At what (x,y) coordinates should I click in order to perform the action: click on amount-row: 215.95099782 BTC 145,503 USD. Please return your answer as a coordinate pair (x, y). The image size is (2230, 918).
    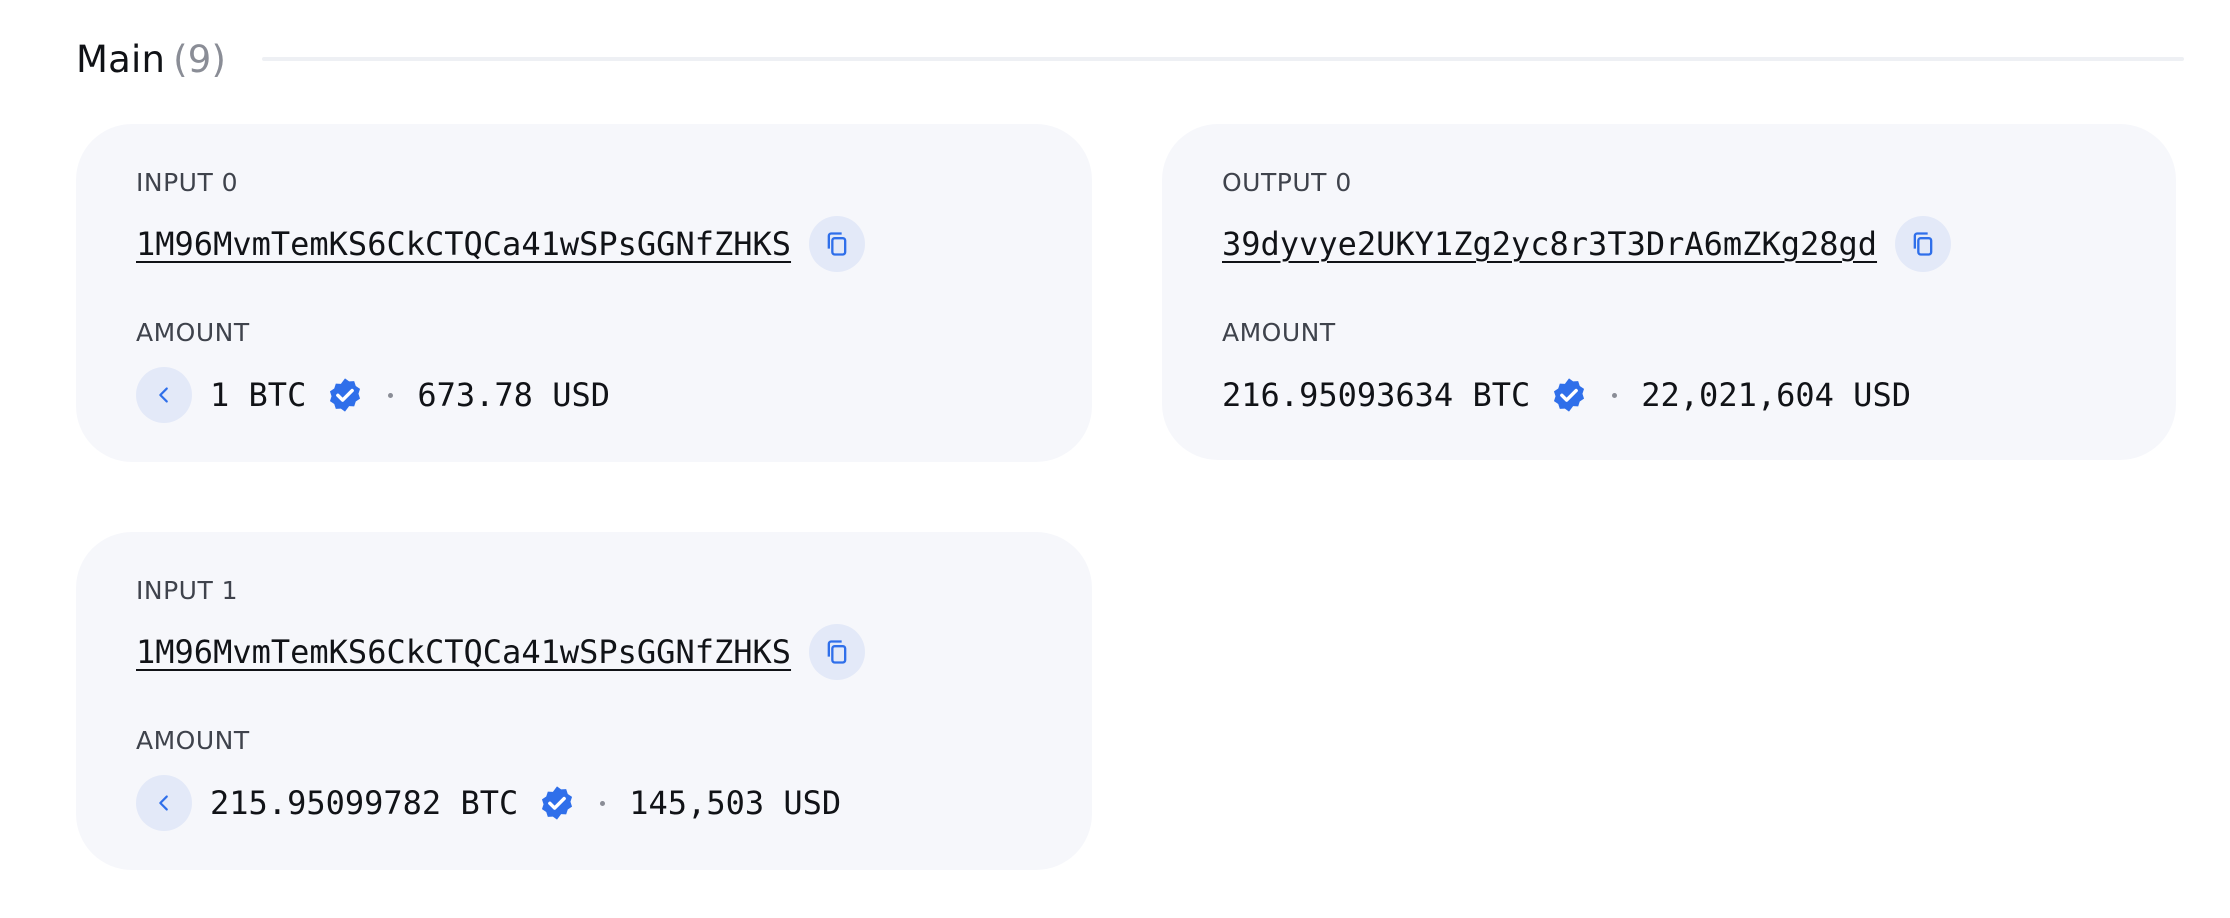
    Looking at the image, I should click on (488, 803).